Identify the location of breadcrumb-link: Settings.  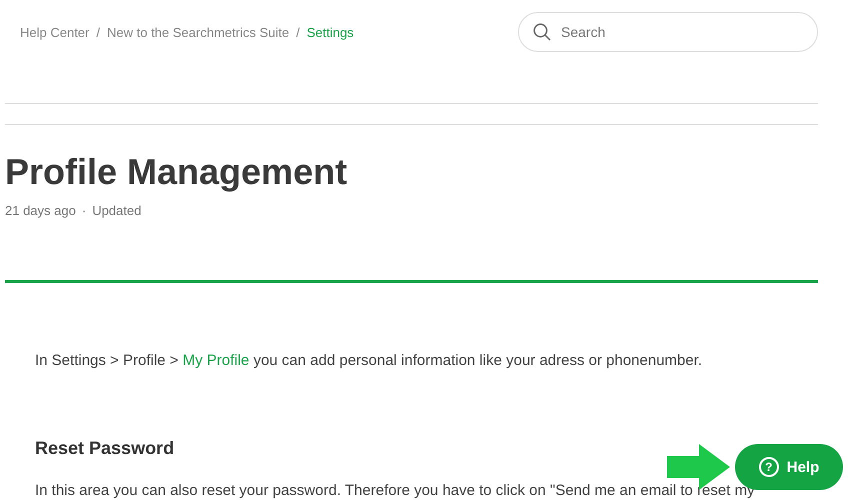
(330, 32).